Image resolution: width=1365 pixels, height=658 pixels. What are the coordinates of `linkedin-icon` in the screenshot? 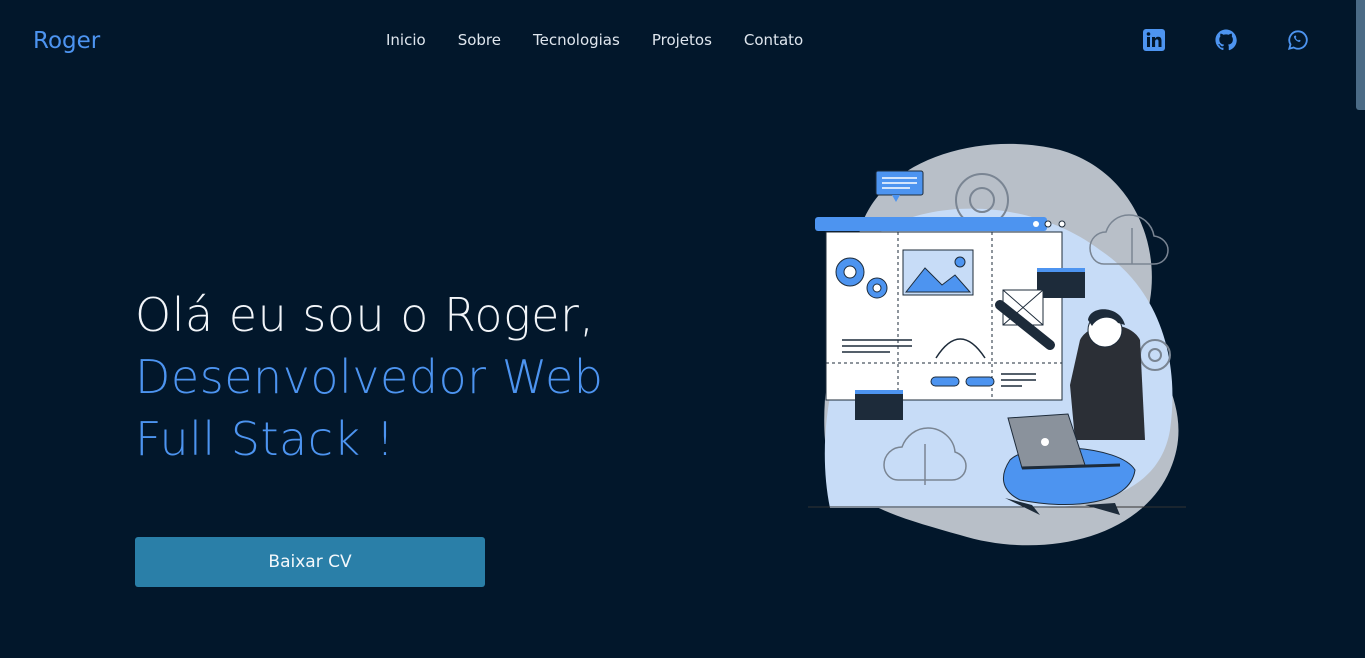 It's located at (1154, 40).